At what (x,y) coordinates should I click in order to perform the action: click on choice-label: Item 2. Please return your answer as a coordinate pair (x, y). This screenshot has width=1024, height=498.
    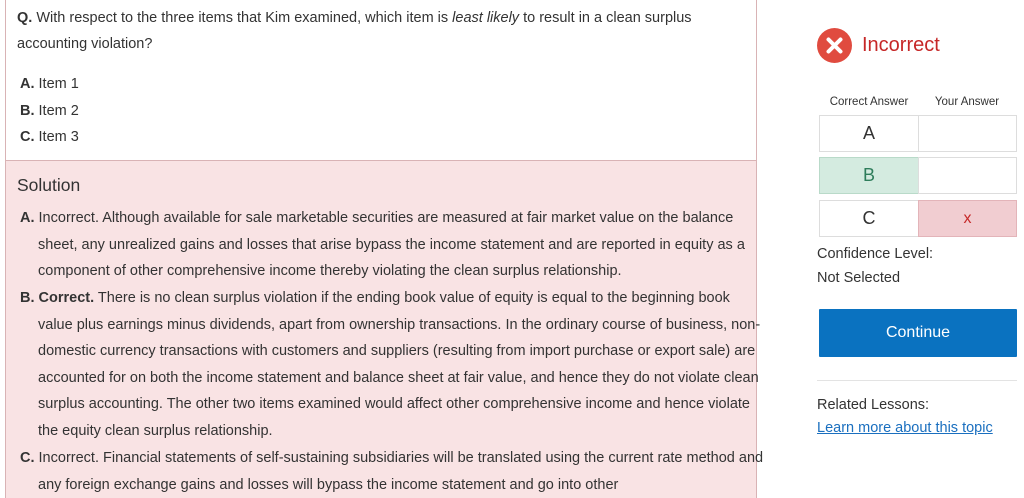
    Looking at the image, I should click on (58, 111).